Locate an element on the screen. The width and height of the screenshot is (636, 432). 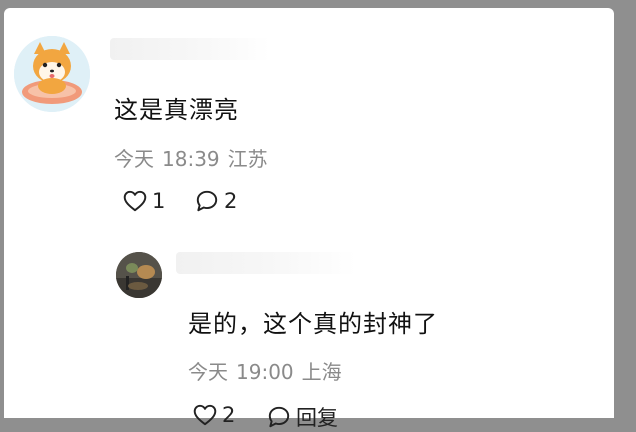
comment-text: 这是真漂亮 is located at coordinates (176, 110).